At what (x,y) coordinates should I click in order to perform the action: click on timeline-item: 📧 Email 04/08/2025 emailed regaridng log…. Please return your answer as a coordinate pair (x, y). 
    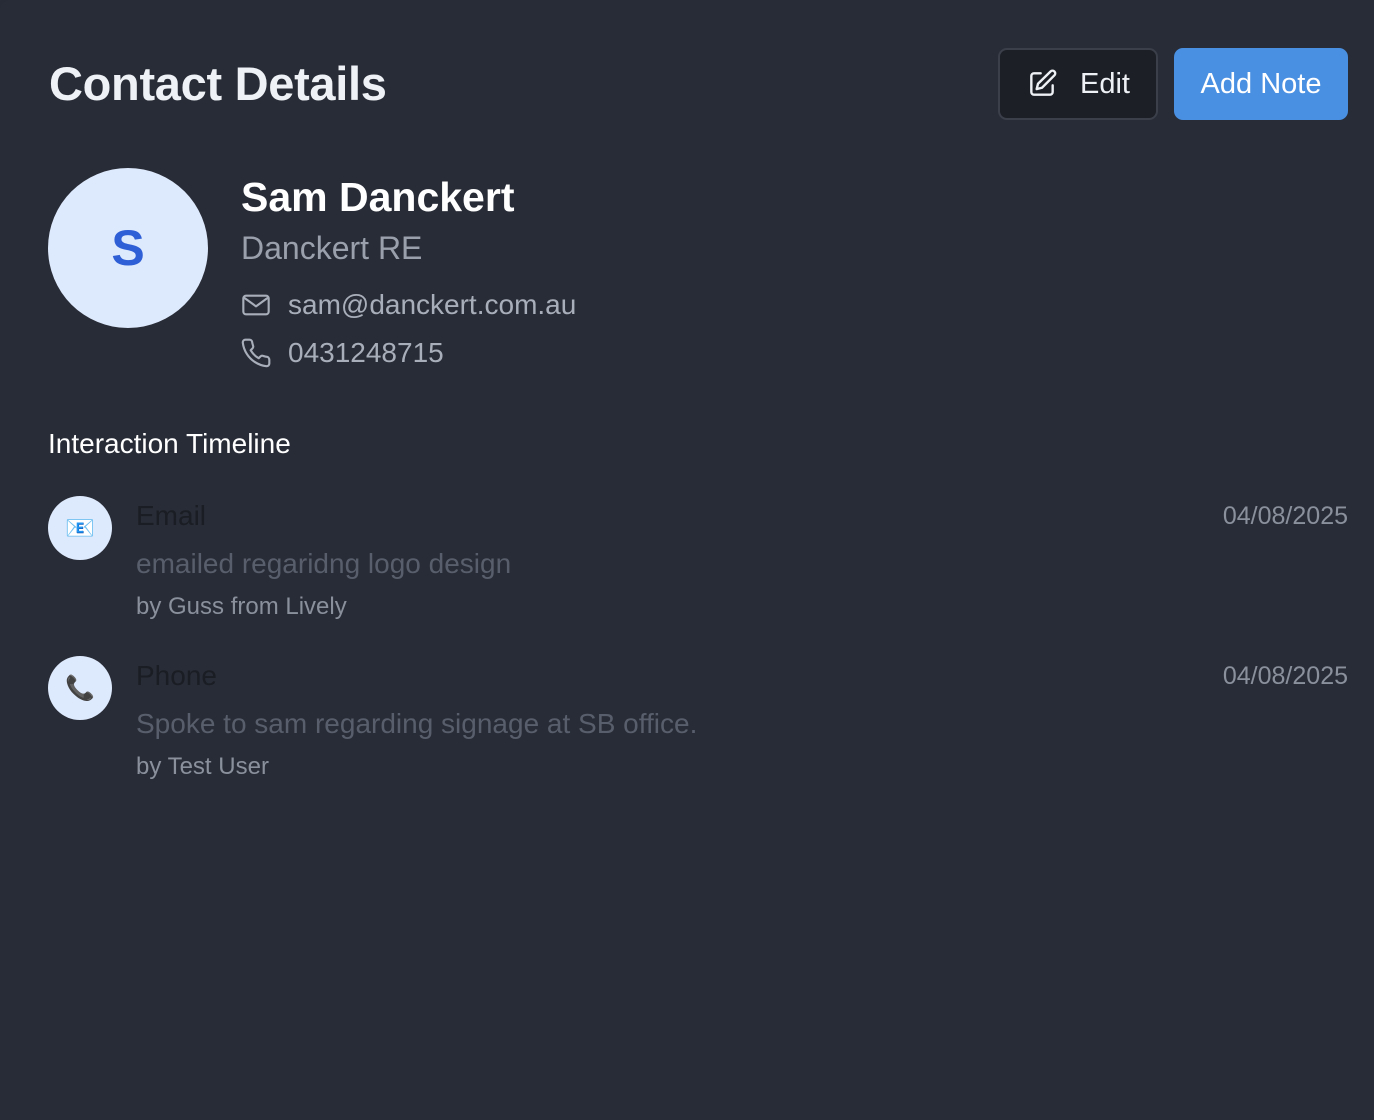
    Looking at the image, I should click on (698, 566).